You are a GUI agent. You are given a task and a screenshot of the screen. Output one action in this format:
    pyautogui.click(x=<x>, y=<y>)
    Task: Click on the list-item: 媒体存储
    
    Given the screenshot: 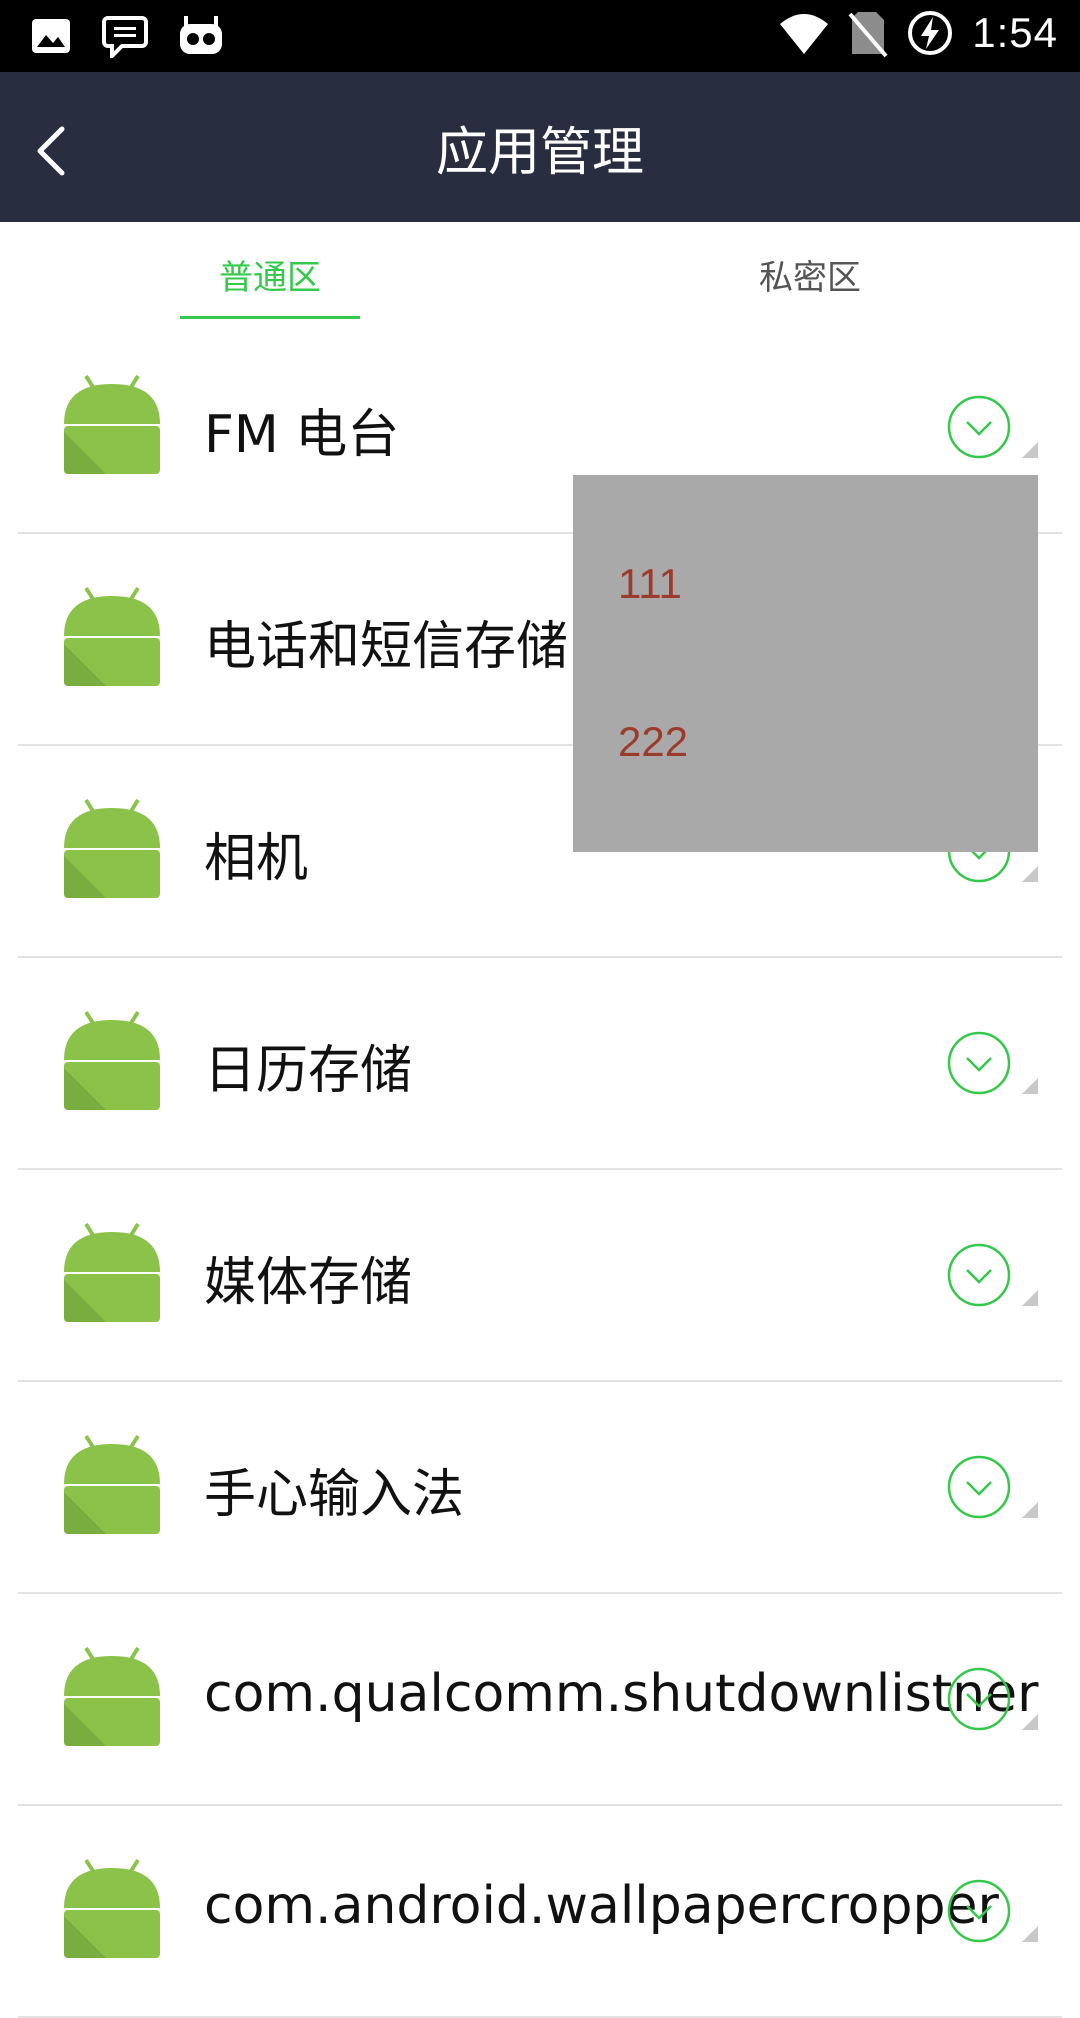 What is the action you would take?
    pyautogui.click(x=540, y=1276)
    